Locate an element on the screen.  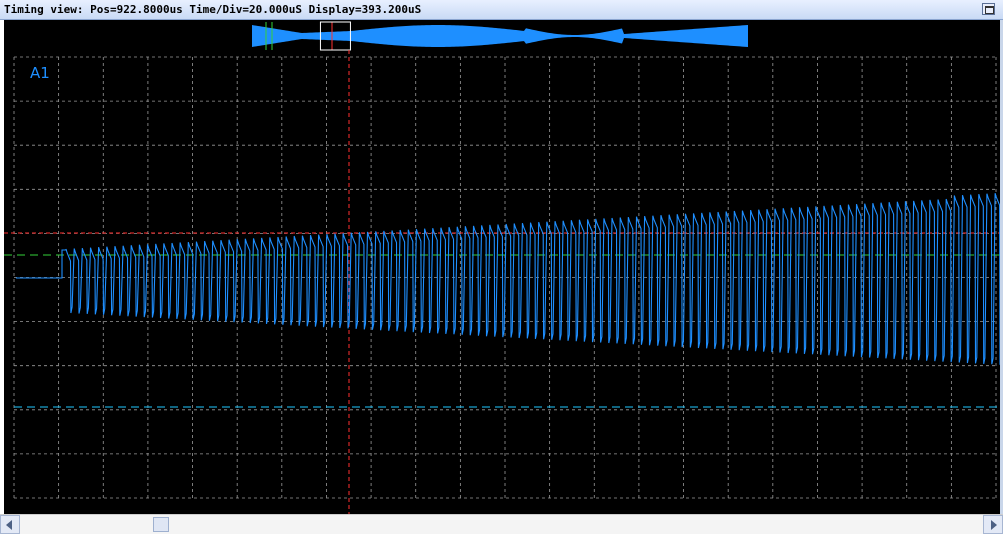
scrollbar-thumb is located at coordinates (160, 524).